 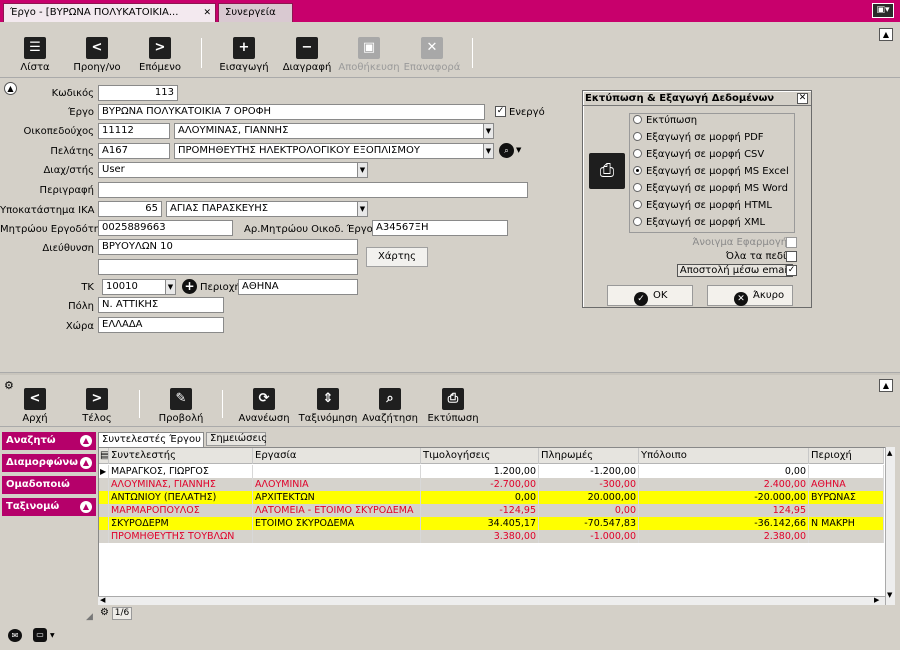 What do you see at coordinates (637, 119) in the screenshot?
I see `radio-print` at bounding box center [637, 119].